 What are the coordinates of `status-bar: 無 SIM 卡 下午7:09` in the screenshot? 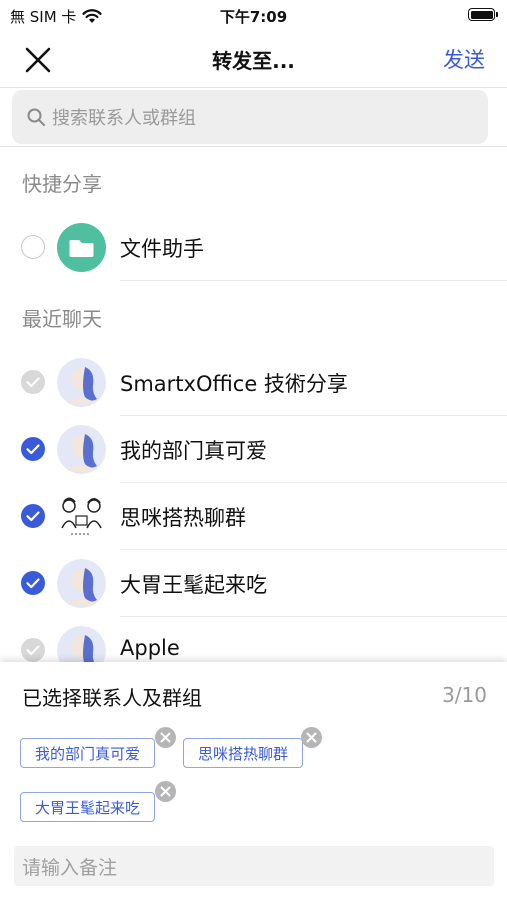 It's located at (253, 15).